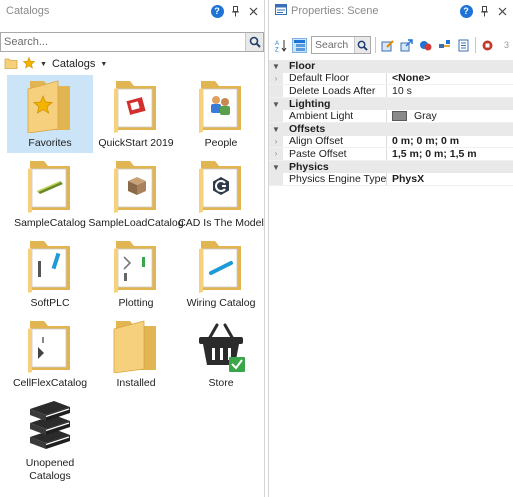  I want to click on properties-toolbar: AZ Search 3, so click(391, 45).